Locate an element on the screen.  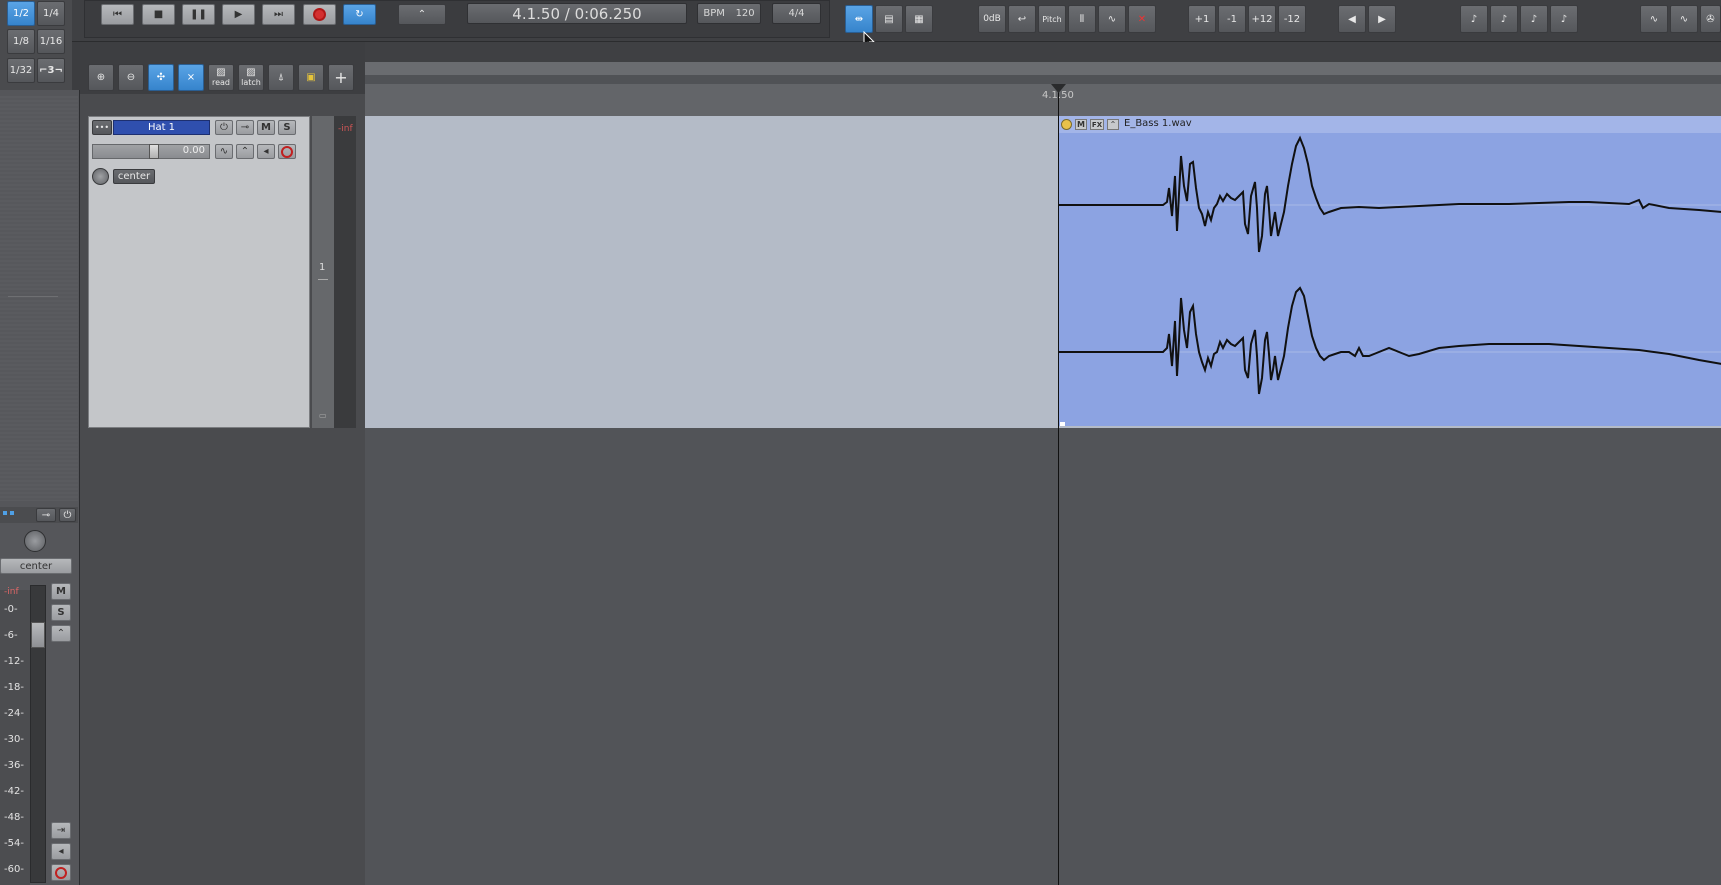
track-mute-button: M is located at coordinates (266, 127).